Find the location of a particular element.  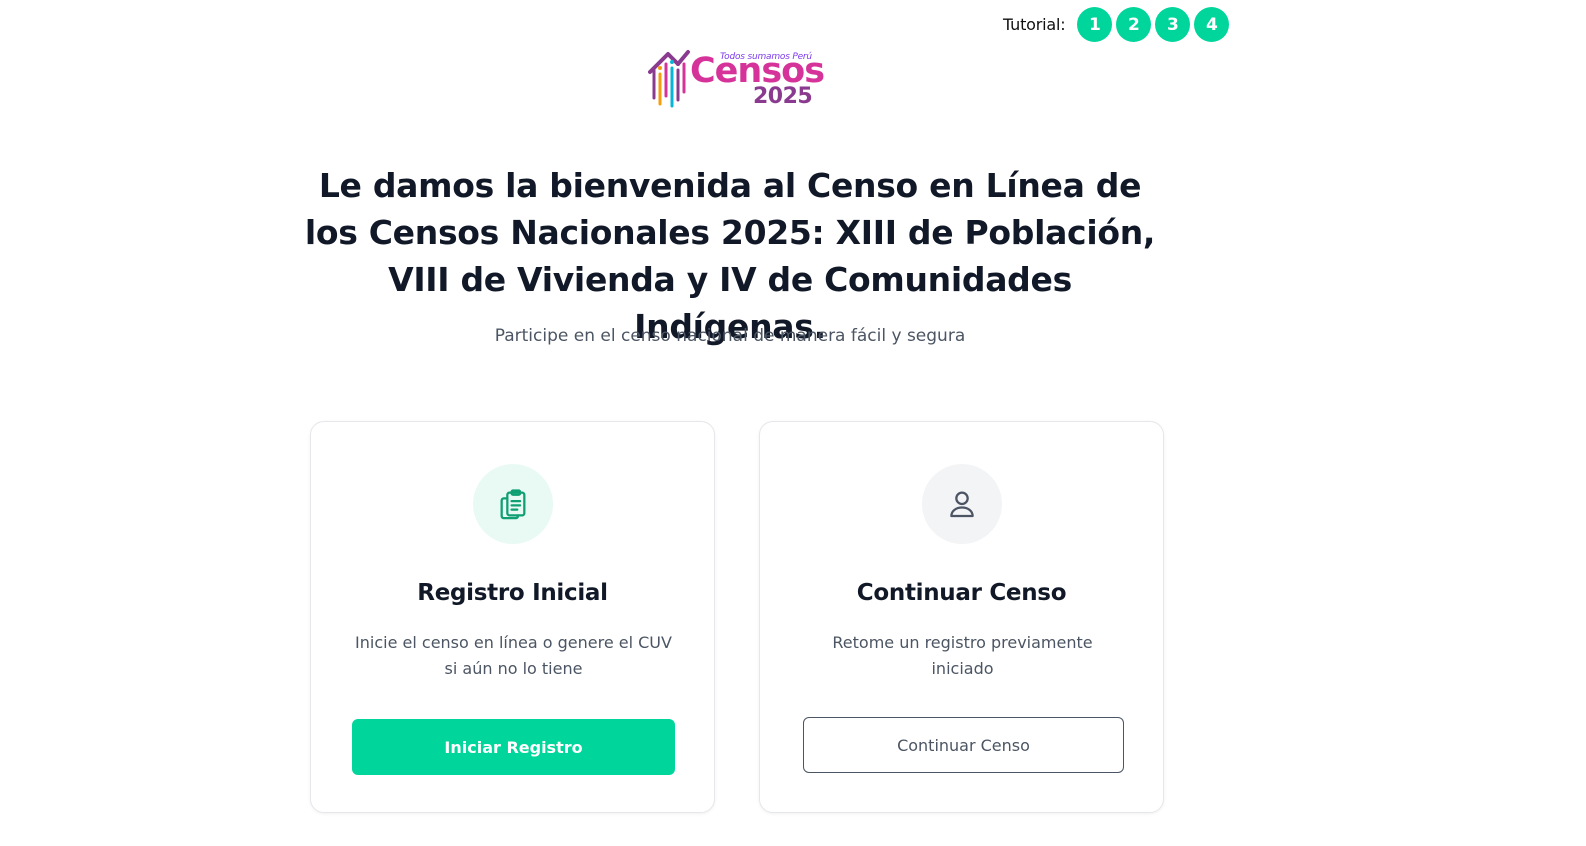

continuar-card-title: Continuar Censo is located at coordinates (961, 593).